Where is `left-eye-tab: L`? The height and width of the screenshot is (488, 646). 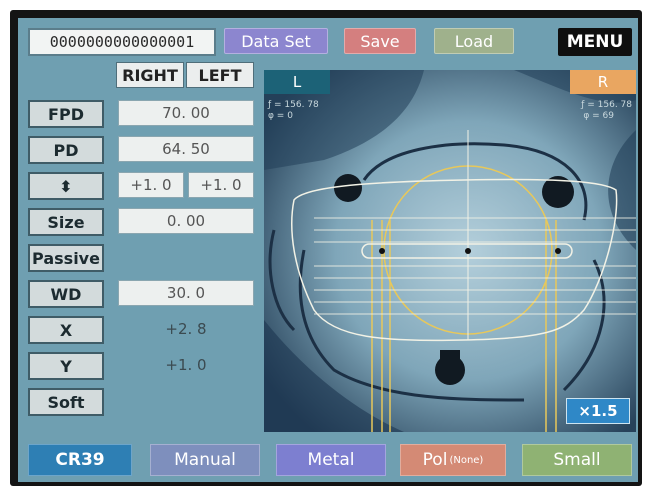 left-eye-tab: L is located at coordinates (297, 82).